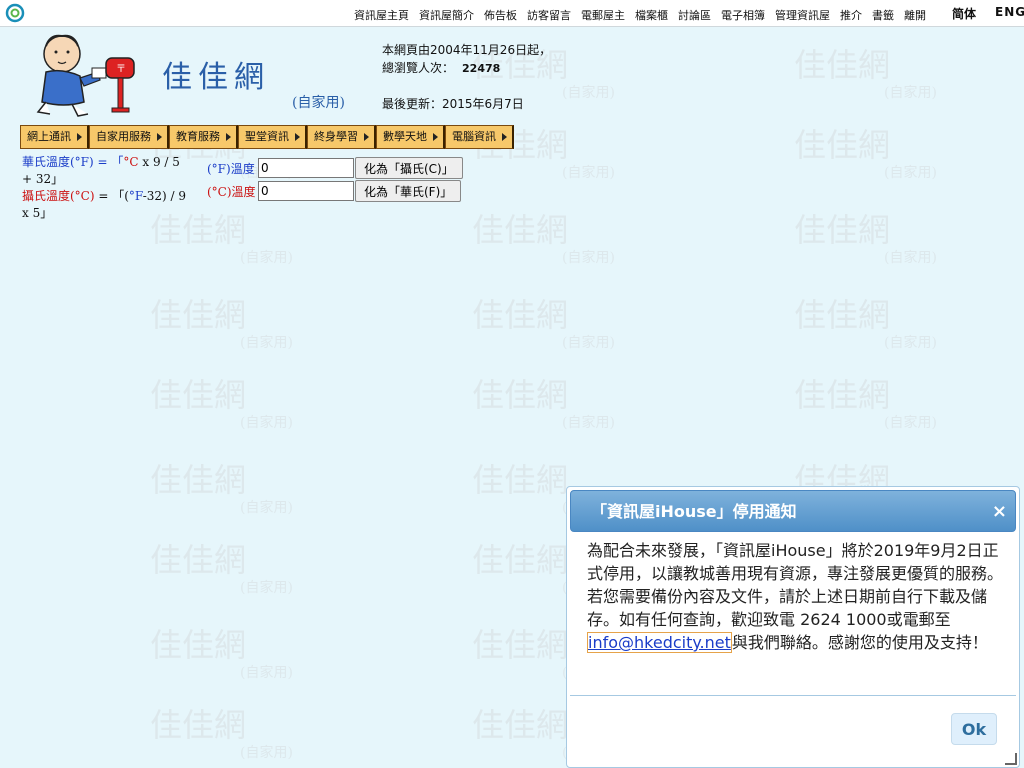 Image resolution: width=1024 pixels, height=768 pixels. What do you see at coordinates (318, 103) in the screenshot?
I see `site-logo-sub: (自家用)` at bounding box center [318, 103].